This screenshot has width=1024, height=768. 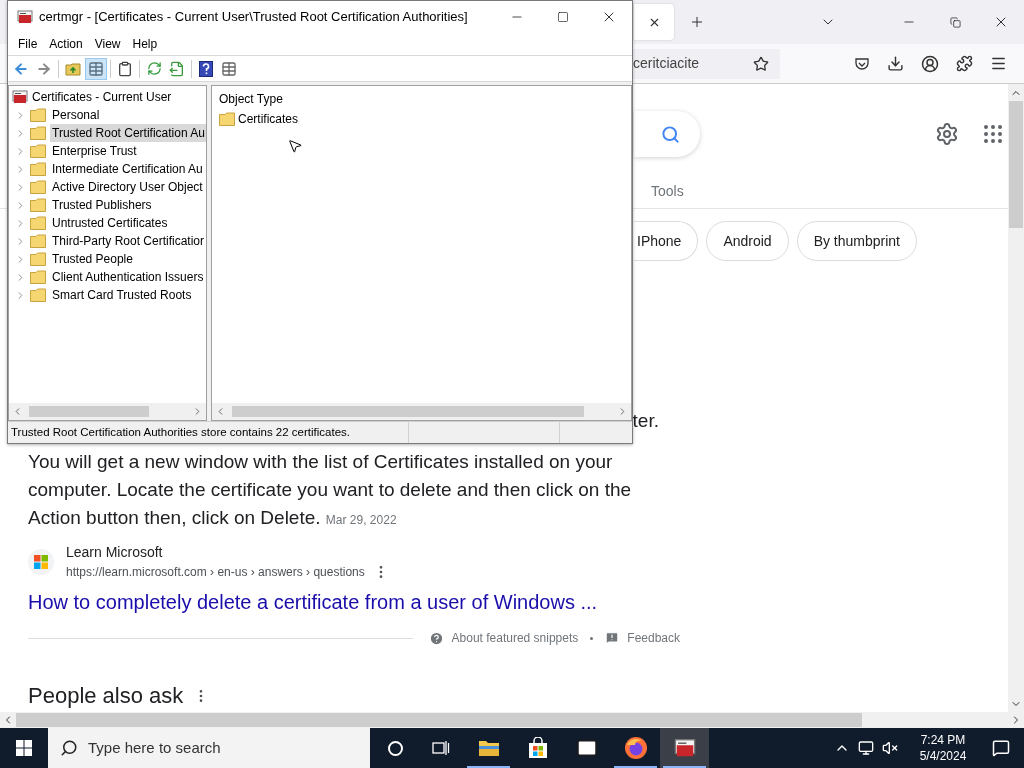 I want to click on restore-icon, so click(x=955, y=22).